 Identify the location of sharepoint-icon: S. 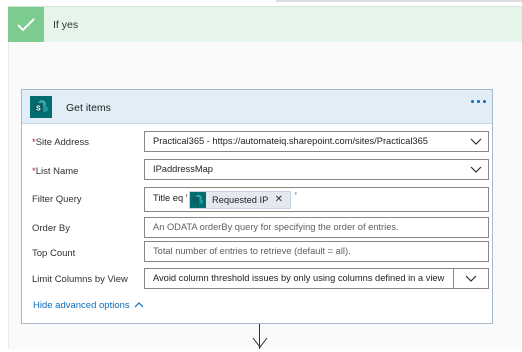
(41, 107).